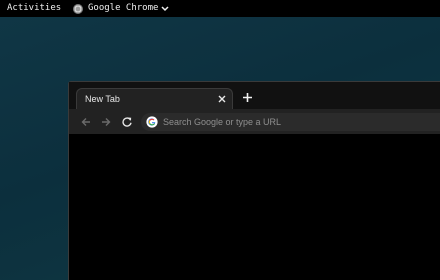  Describe the element at coordinates (123, 8) in the screenshot. I see `app-menu-label: Google Chrome` at that location.